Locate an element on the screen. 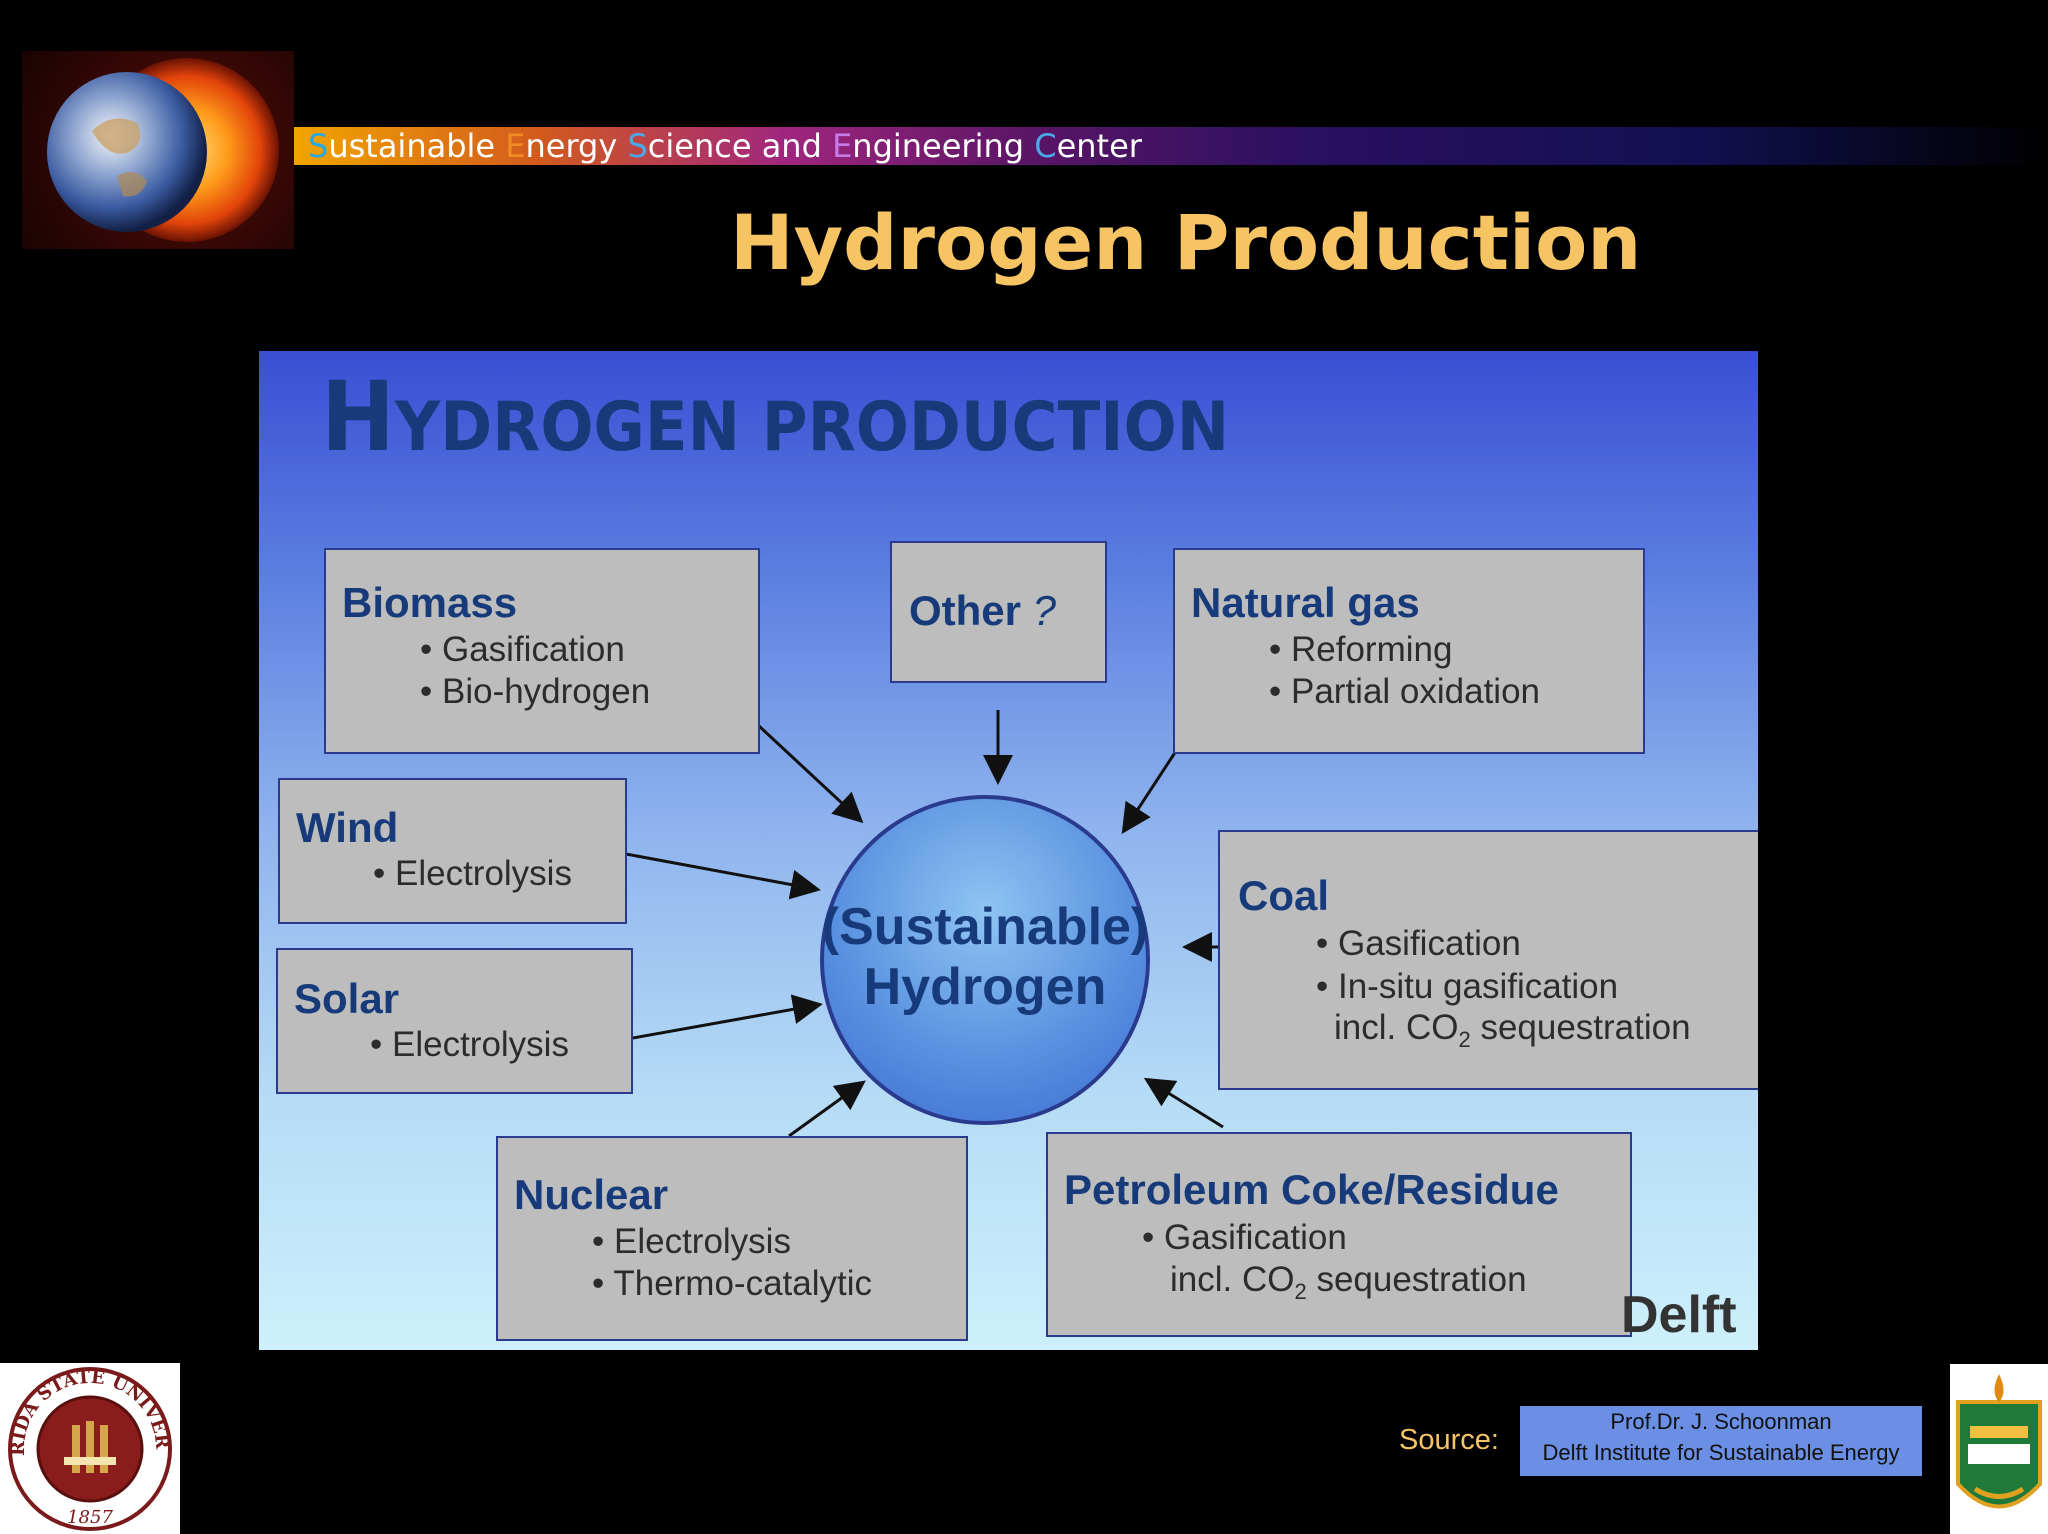 Image resolution: width=2048 pixels, height=1534 pixels. coal-co2-suffix: sequestration is located at coordinates (1580, 1027).